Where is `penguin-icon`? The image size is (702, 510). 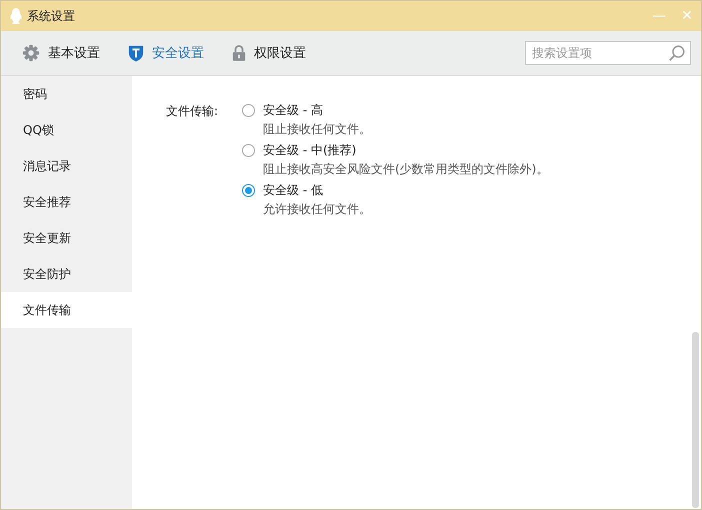
penguin-icon is located at coordinates (16, 16).